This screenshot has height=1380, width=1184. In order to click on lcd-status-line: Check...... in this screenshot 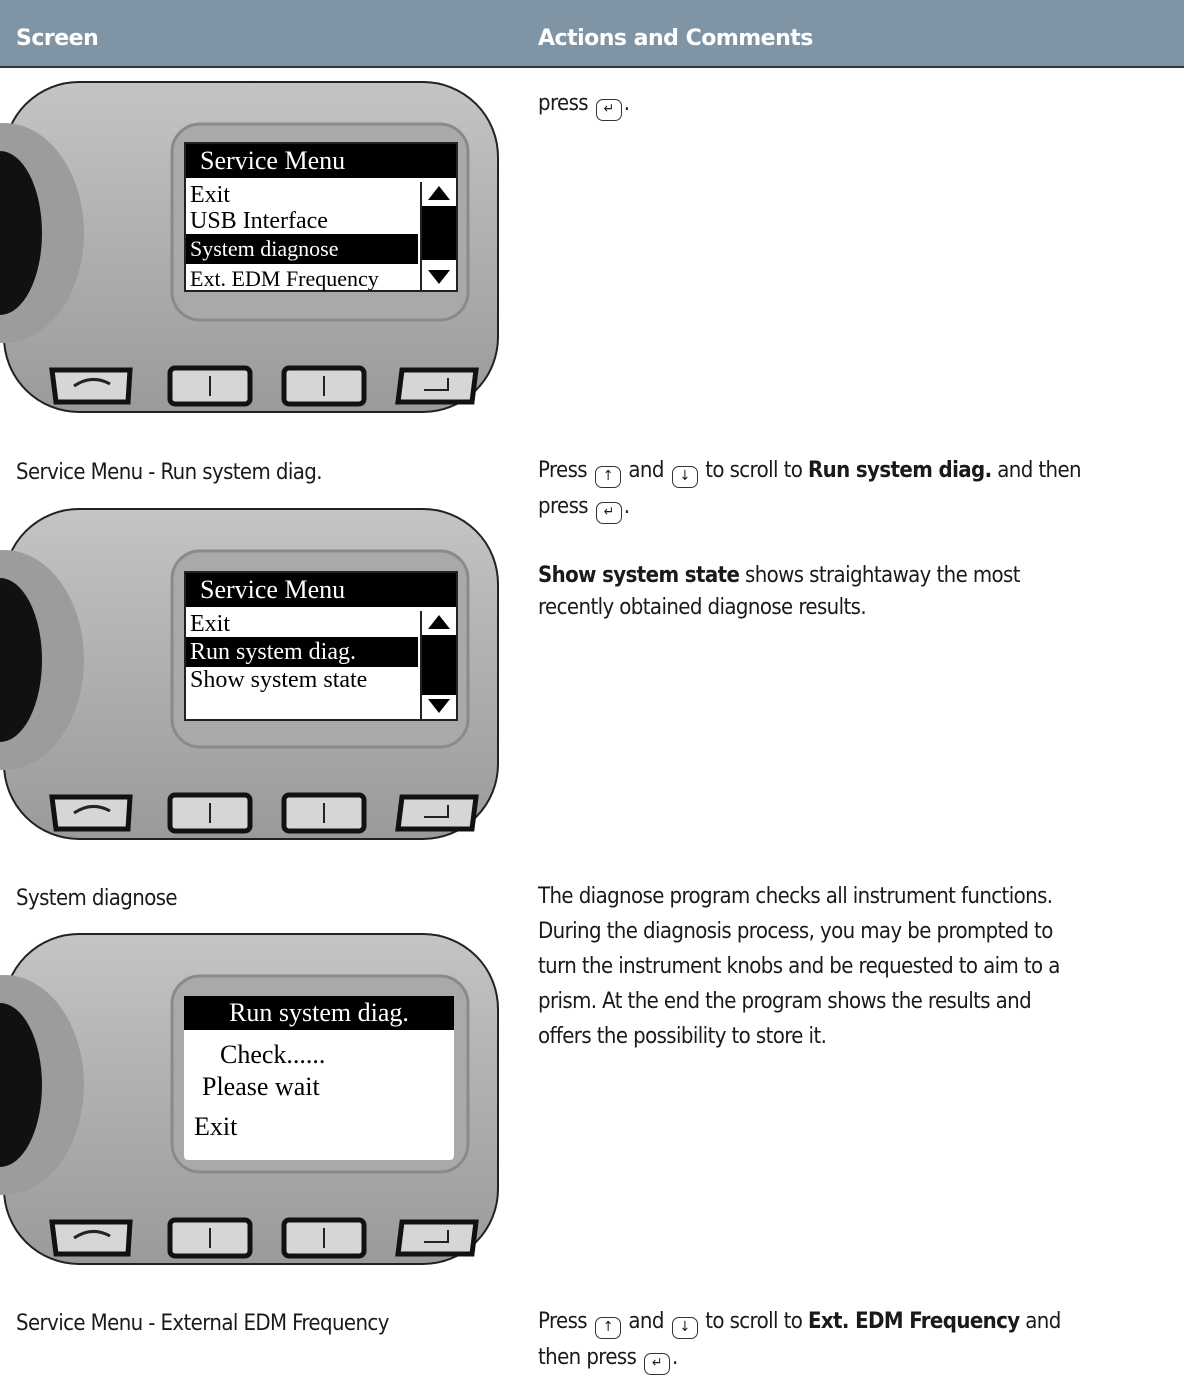, I will do `click(273, 1054)`.